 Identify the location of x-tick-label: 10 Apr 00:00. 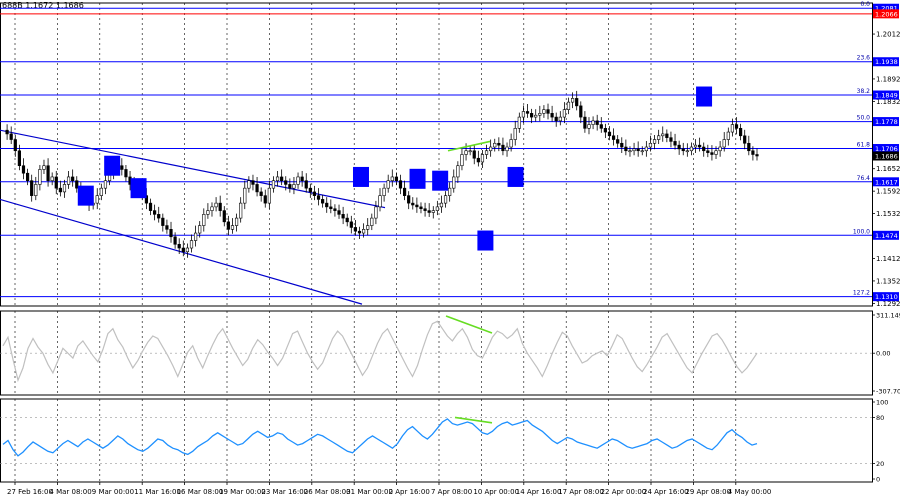
(496, 492).